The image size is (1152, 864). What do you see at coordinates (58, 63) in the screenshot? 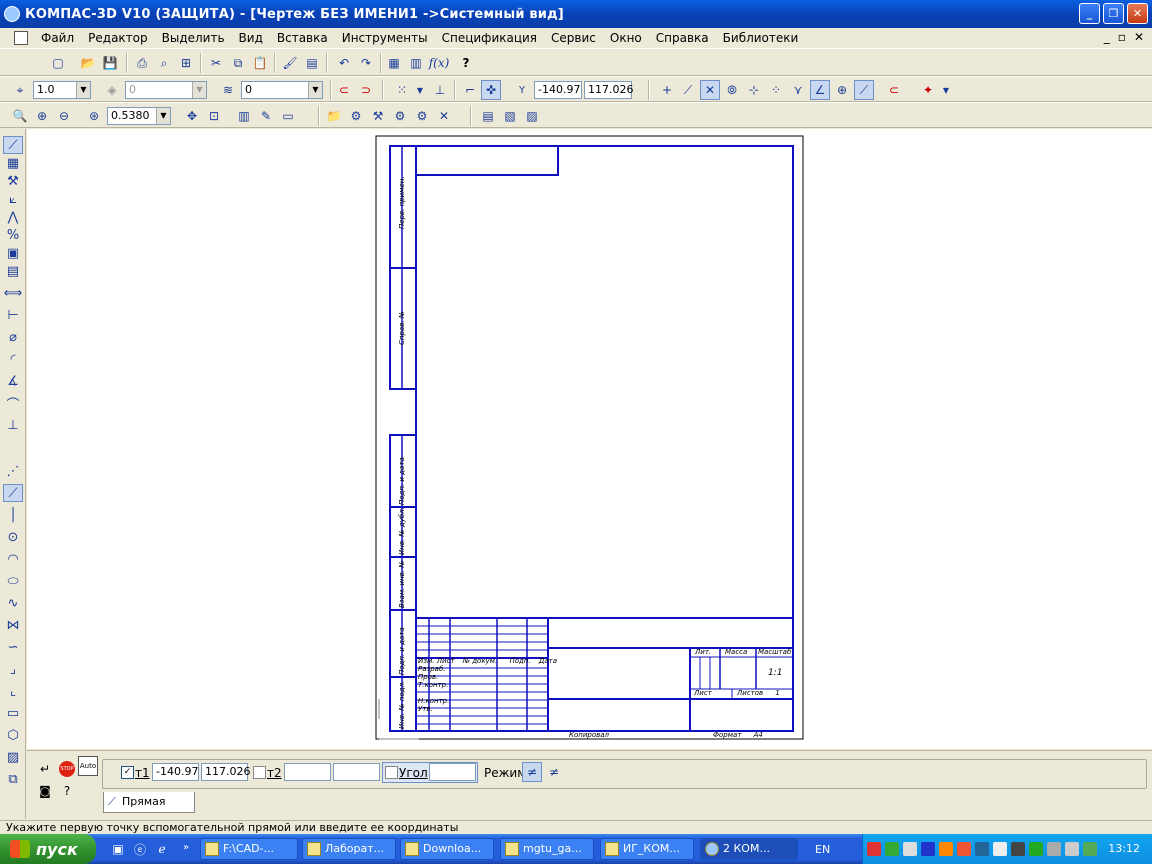
I see `new-icon: ▢` at bounding box center [58, 63].